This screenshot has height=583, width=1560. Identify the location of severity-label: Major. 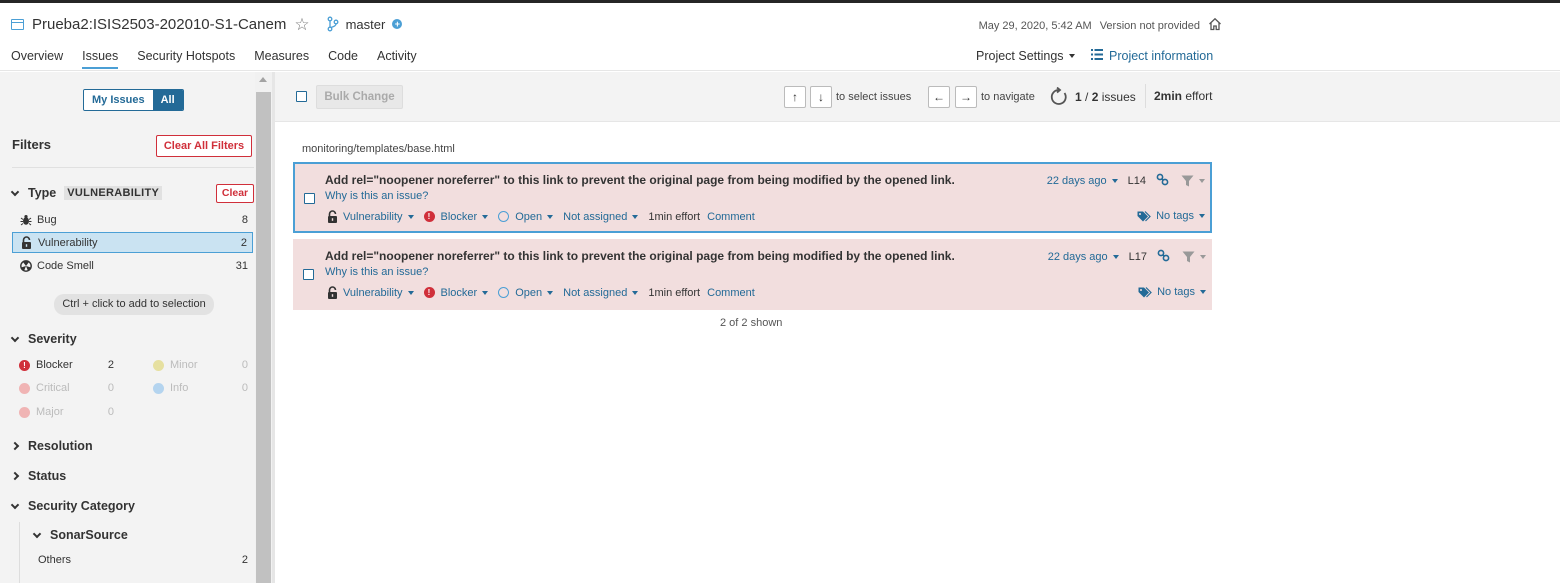
(50, 412).